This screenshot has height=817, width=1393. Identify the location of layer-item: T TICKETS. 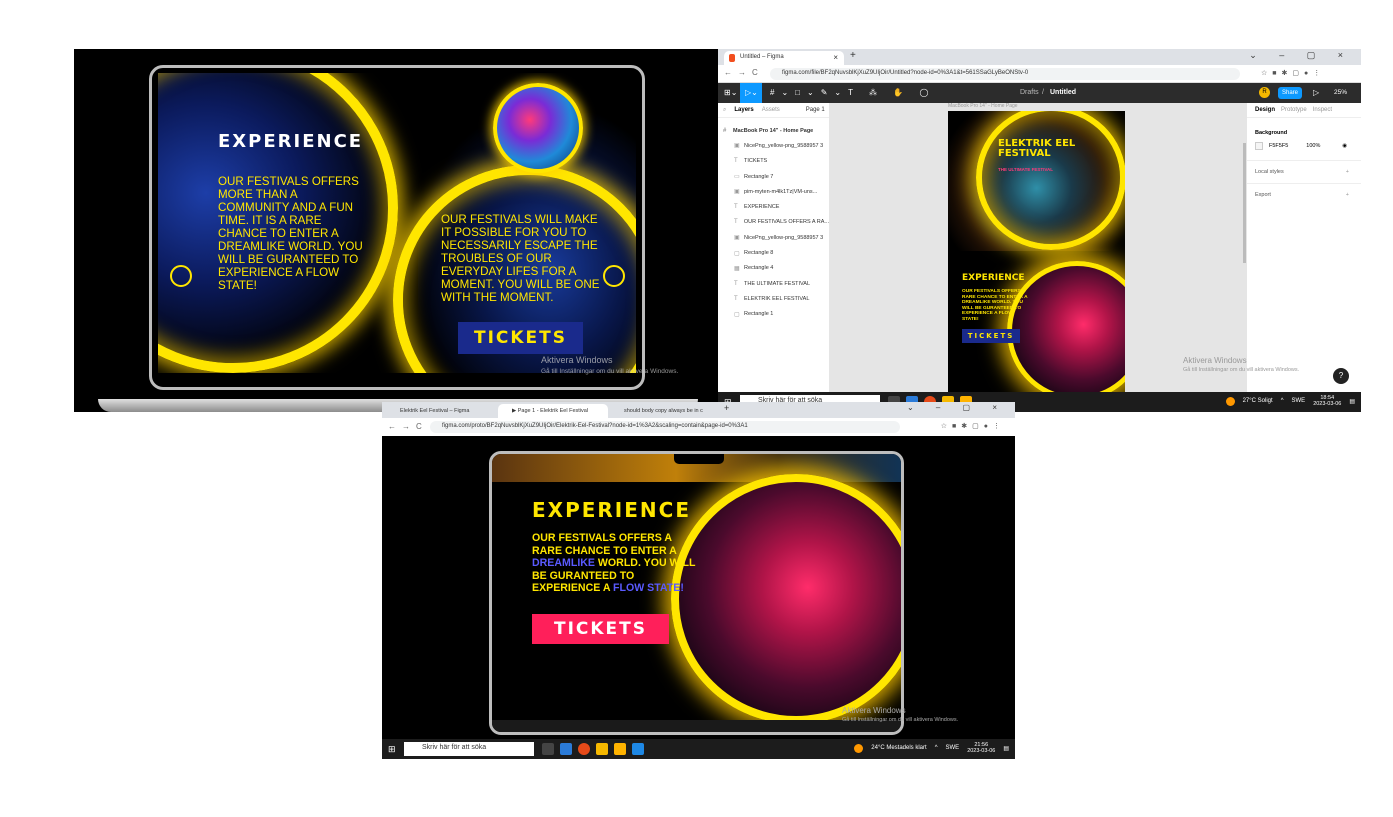
(773, 161).